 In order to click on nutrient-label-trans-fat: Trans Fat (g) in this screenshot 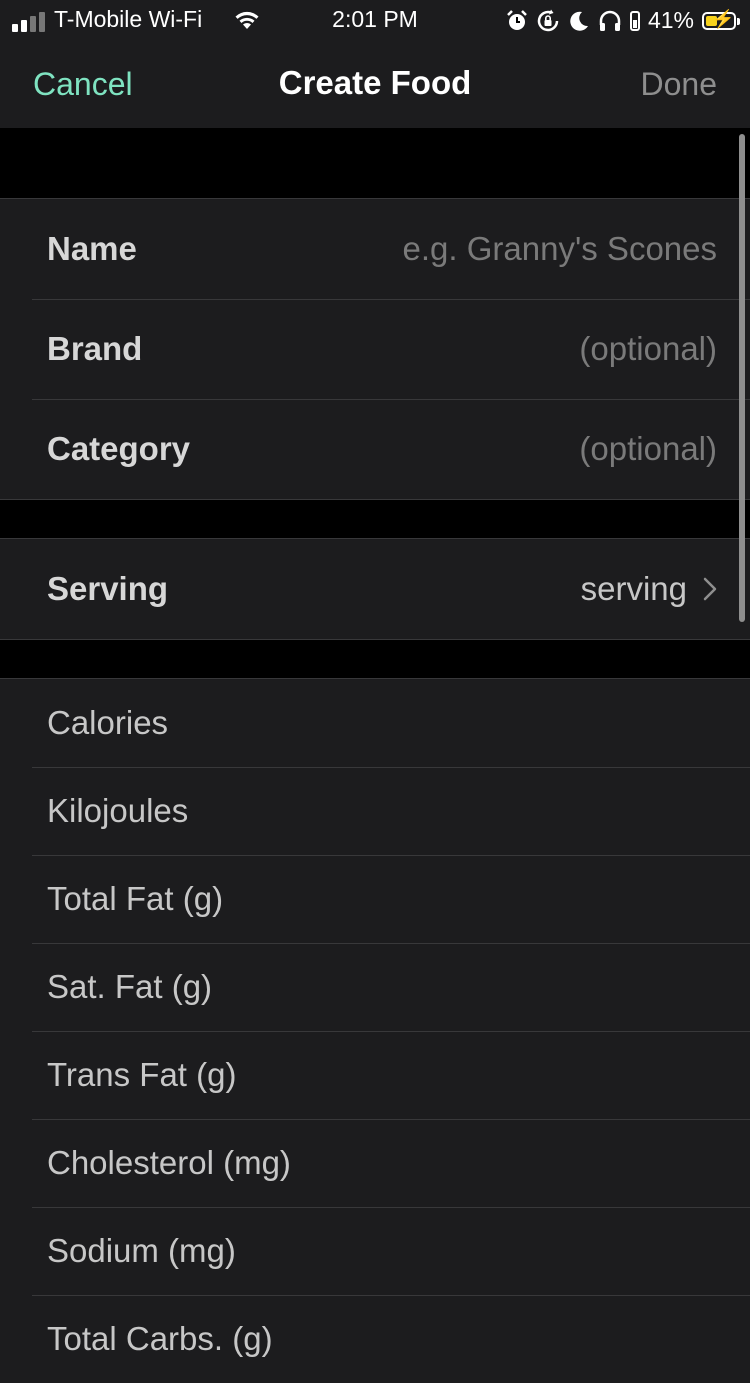, I will do `click(142, 1074)`.